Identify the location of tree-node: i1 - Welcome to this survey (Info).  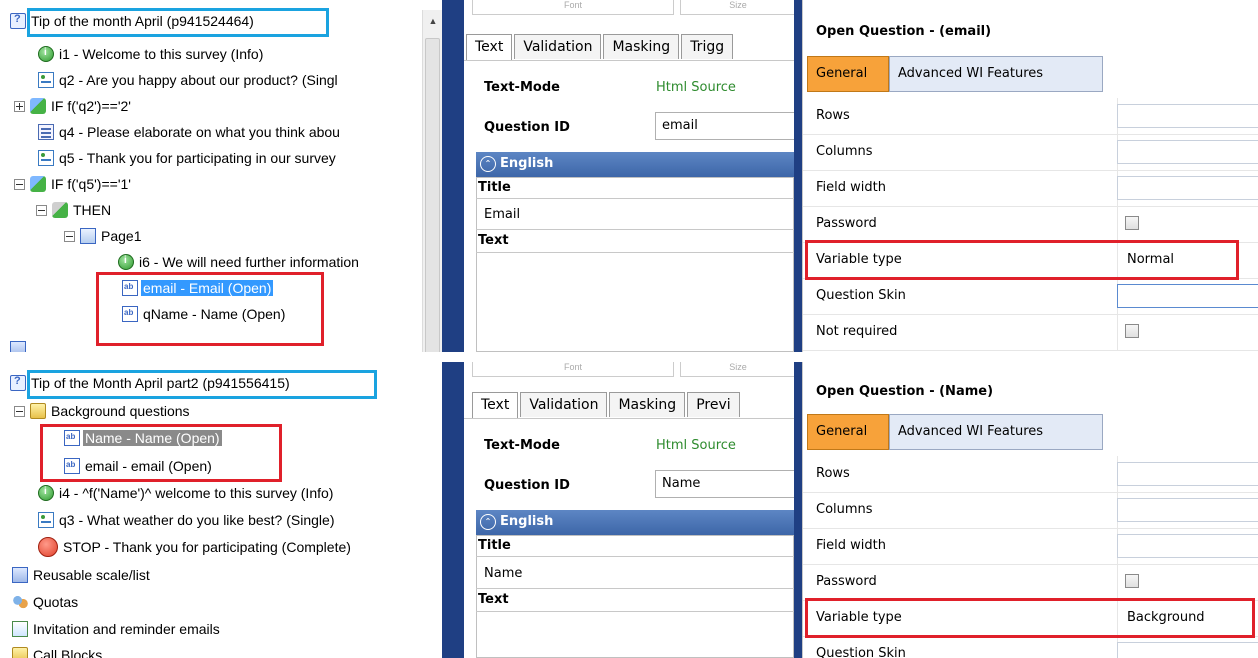
(151, 54).